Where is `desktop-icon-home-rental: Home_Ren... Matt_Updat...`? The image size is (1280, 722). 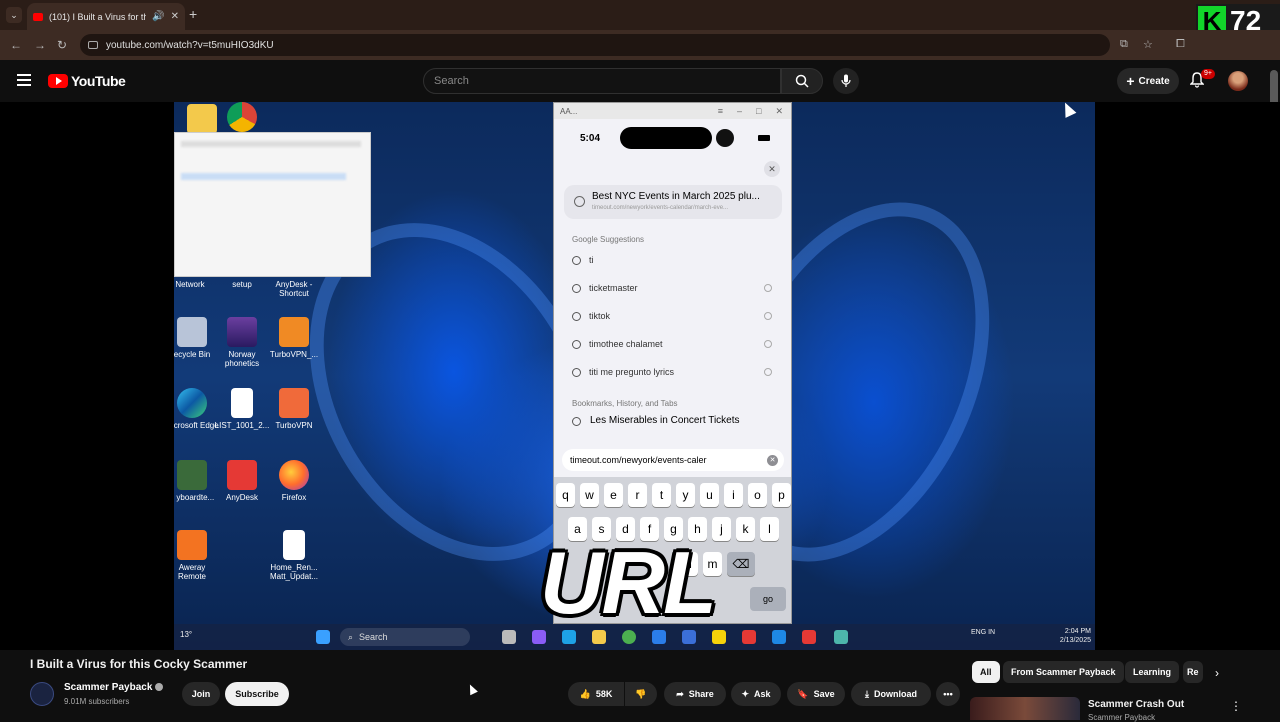 desktop-icon-home-rental: Home_Ren... Matt_Updat... is located at coordinates (294, 555).